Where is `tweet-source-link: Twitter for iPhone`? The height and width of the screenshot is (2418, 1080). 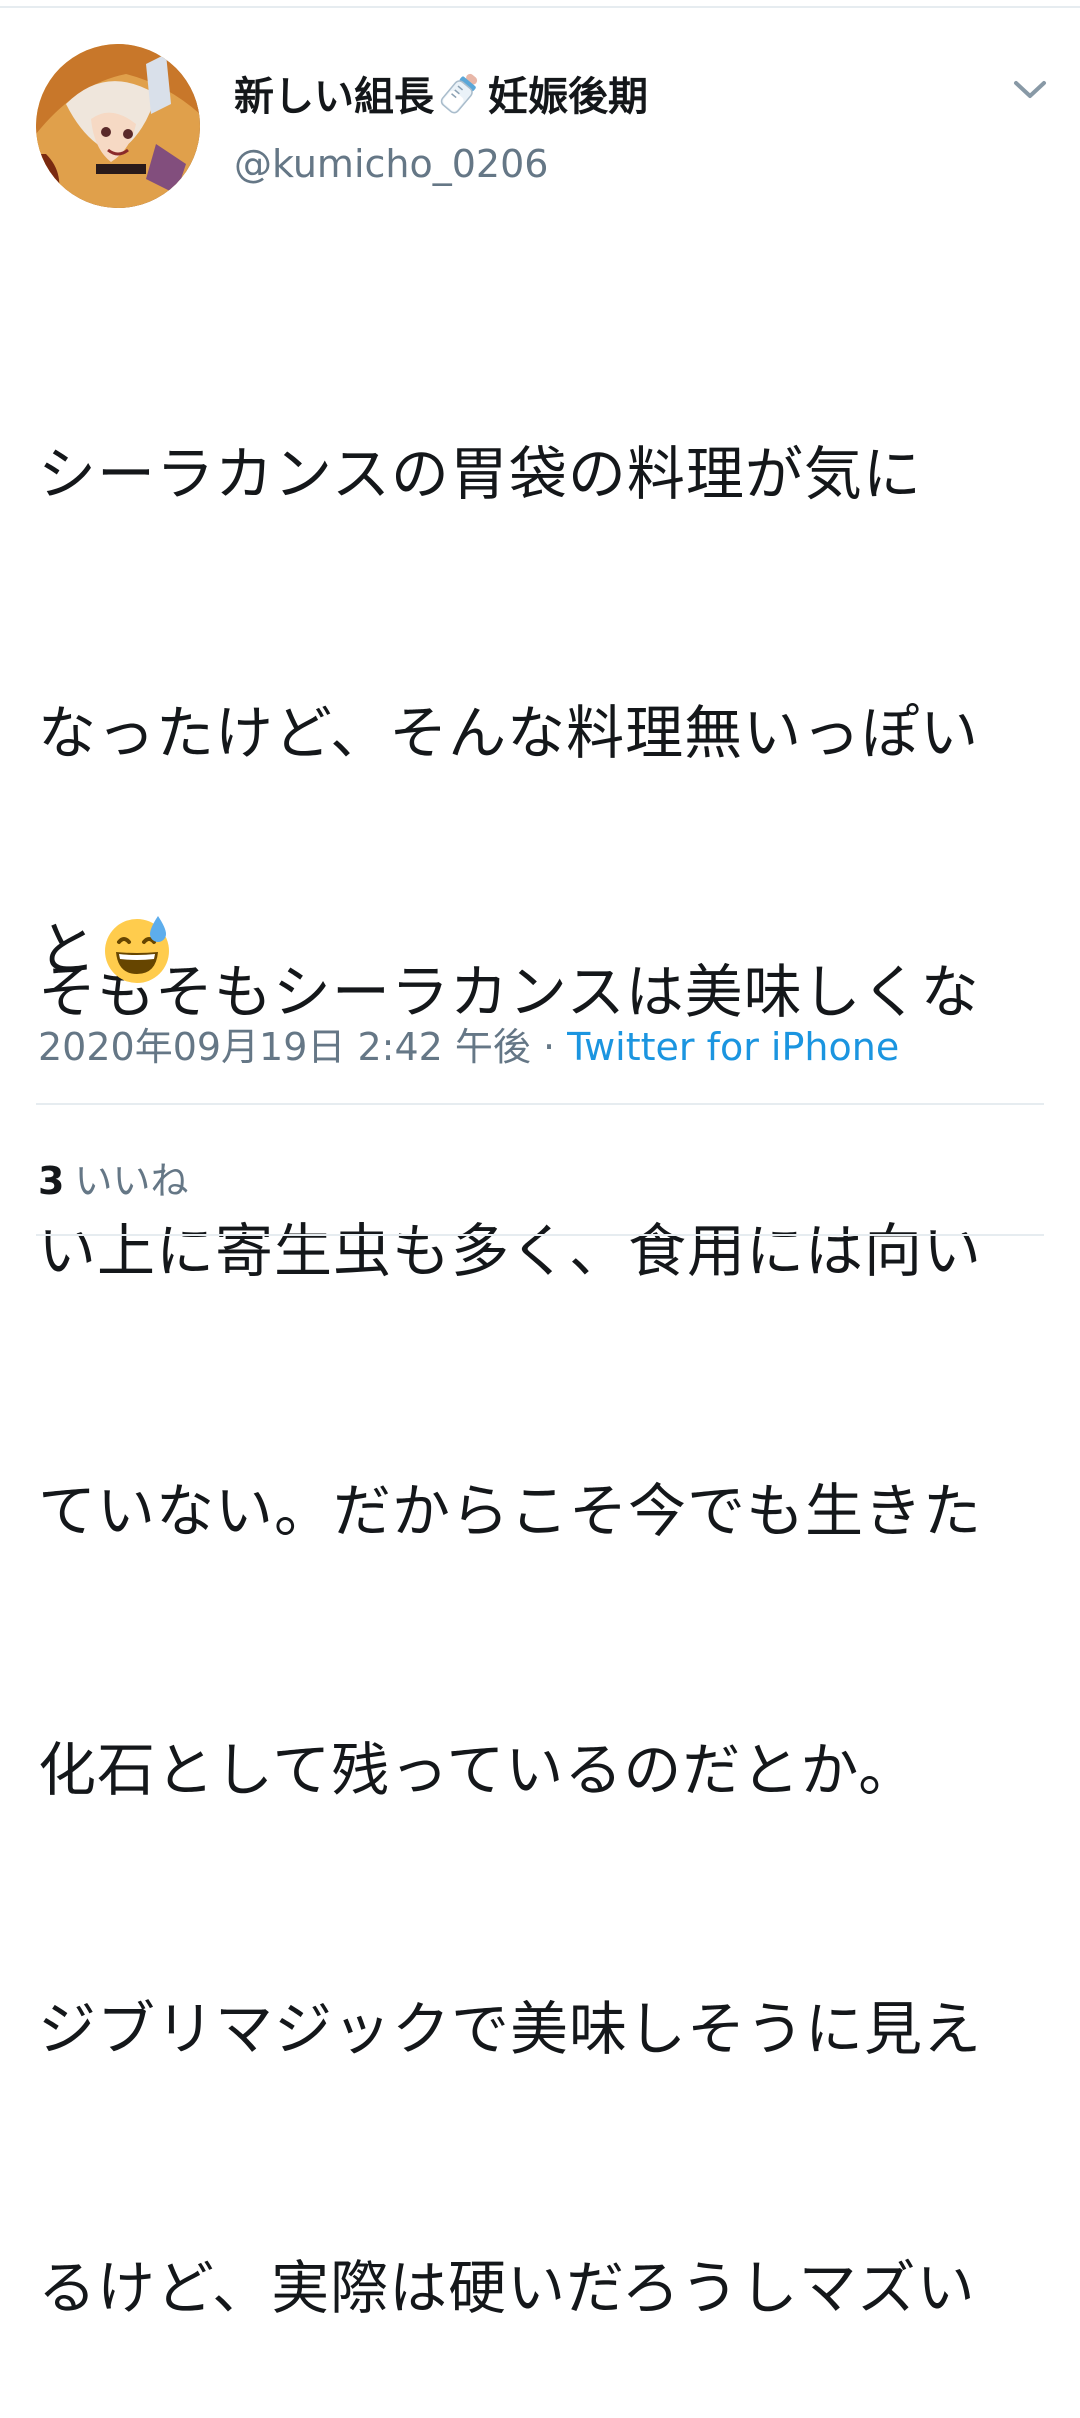 tweet-source-link: Twitter for iPhone is located at coordinates (733, 1047).